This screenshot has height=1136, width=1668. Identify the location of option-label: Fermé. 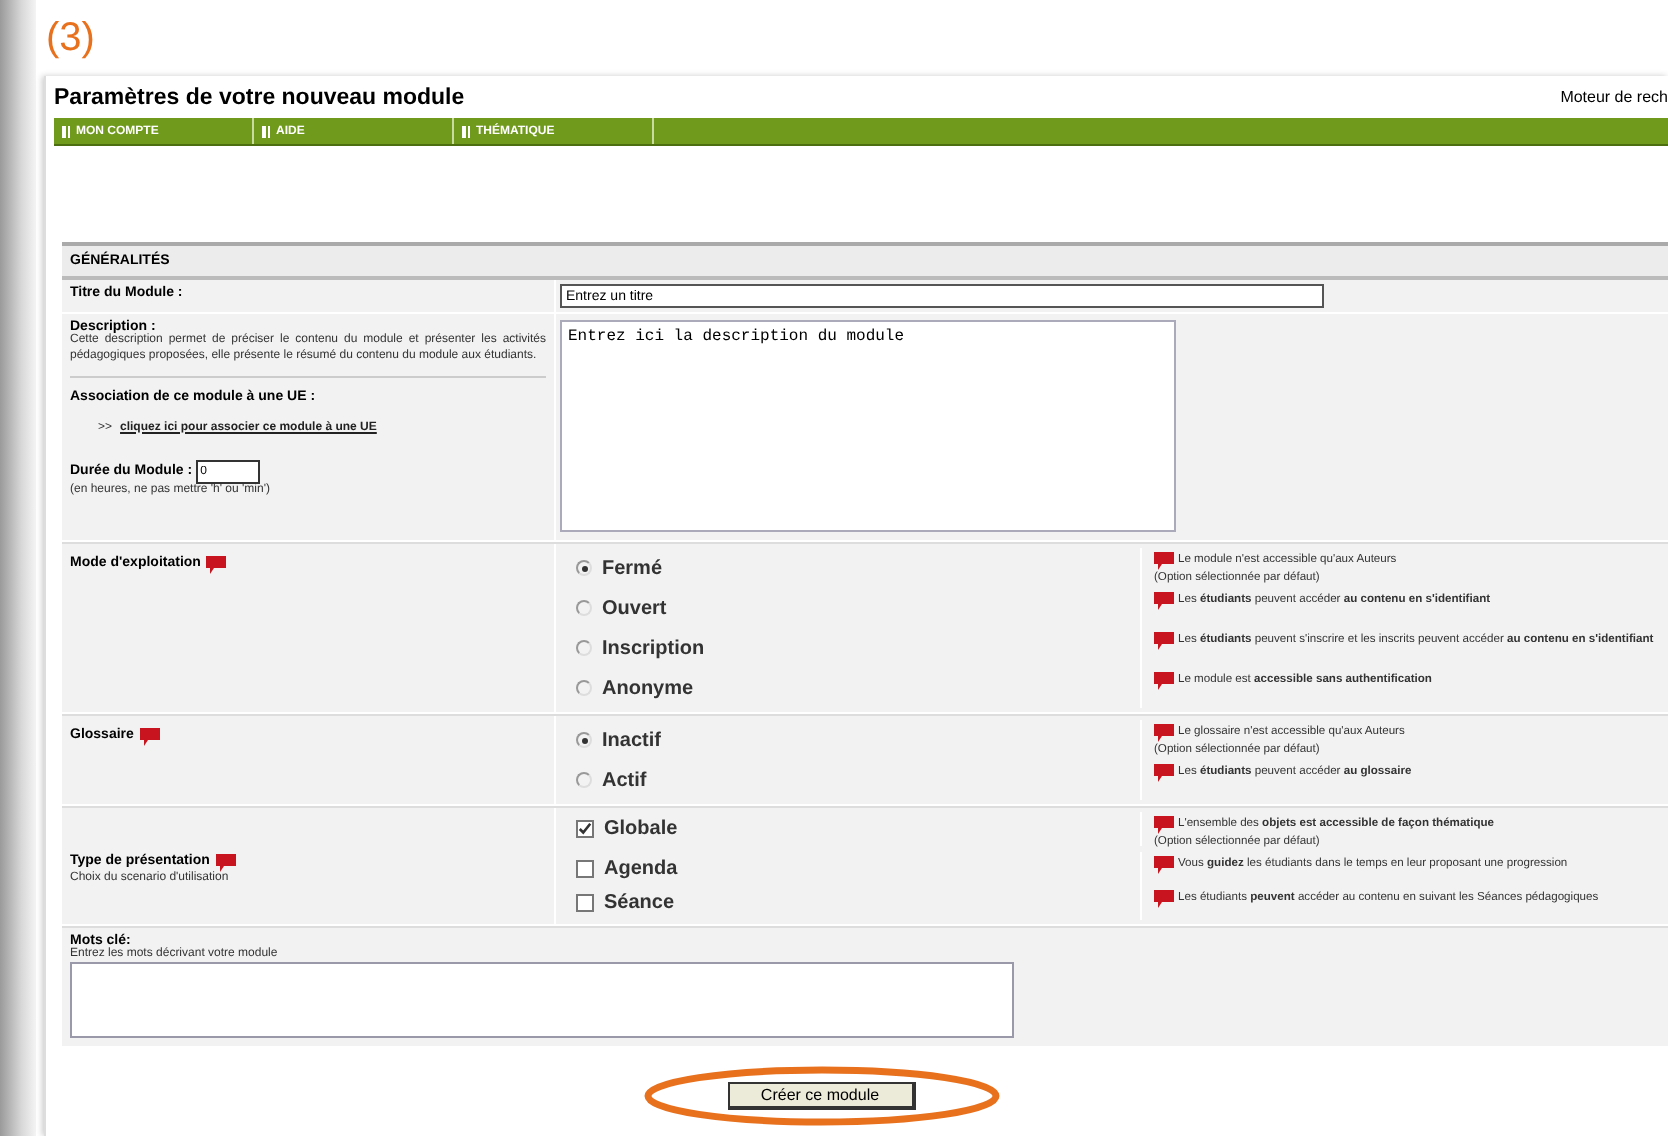
(632, 568).